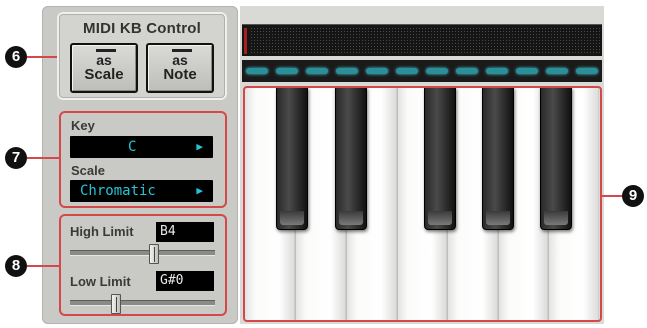 This screenshot has width=647, height=328. I want to click on as-note-button: as Note, so click(180, 68).